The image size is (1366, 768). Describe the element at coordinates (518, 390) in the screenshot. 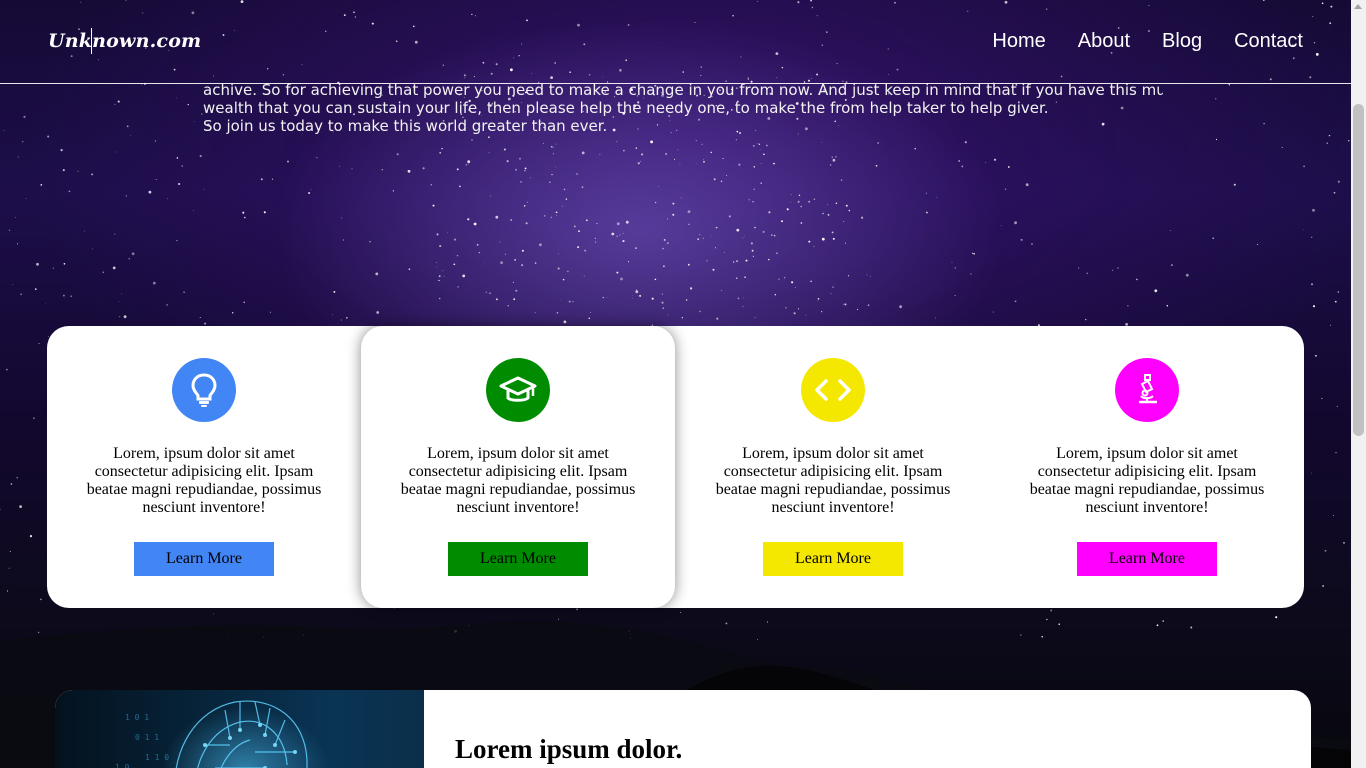

I see `graduation-cap-icon` at that location.